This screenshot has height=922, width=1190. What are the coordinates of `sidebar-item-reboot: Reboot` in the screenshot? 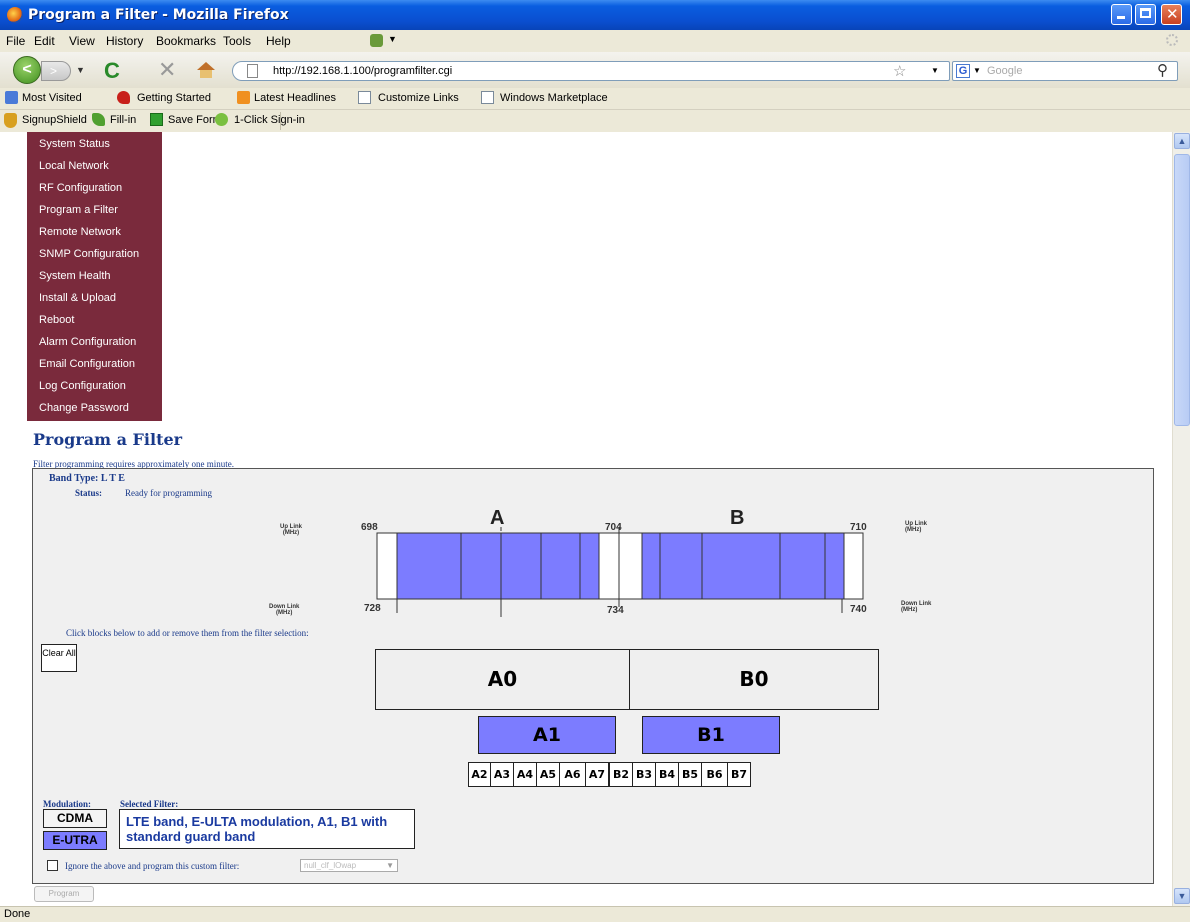 It's located at (56, 320).